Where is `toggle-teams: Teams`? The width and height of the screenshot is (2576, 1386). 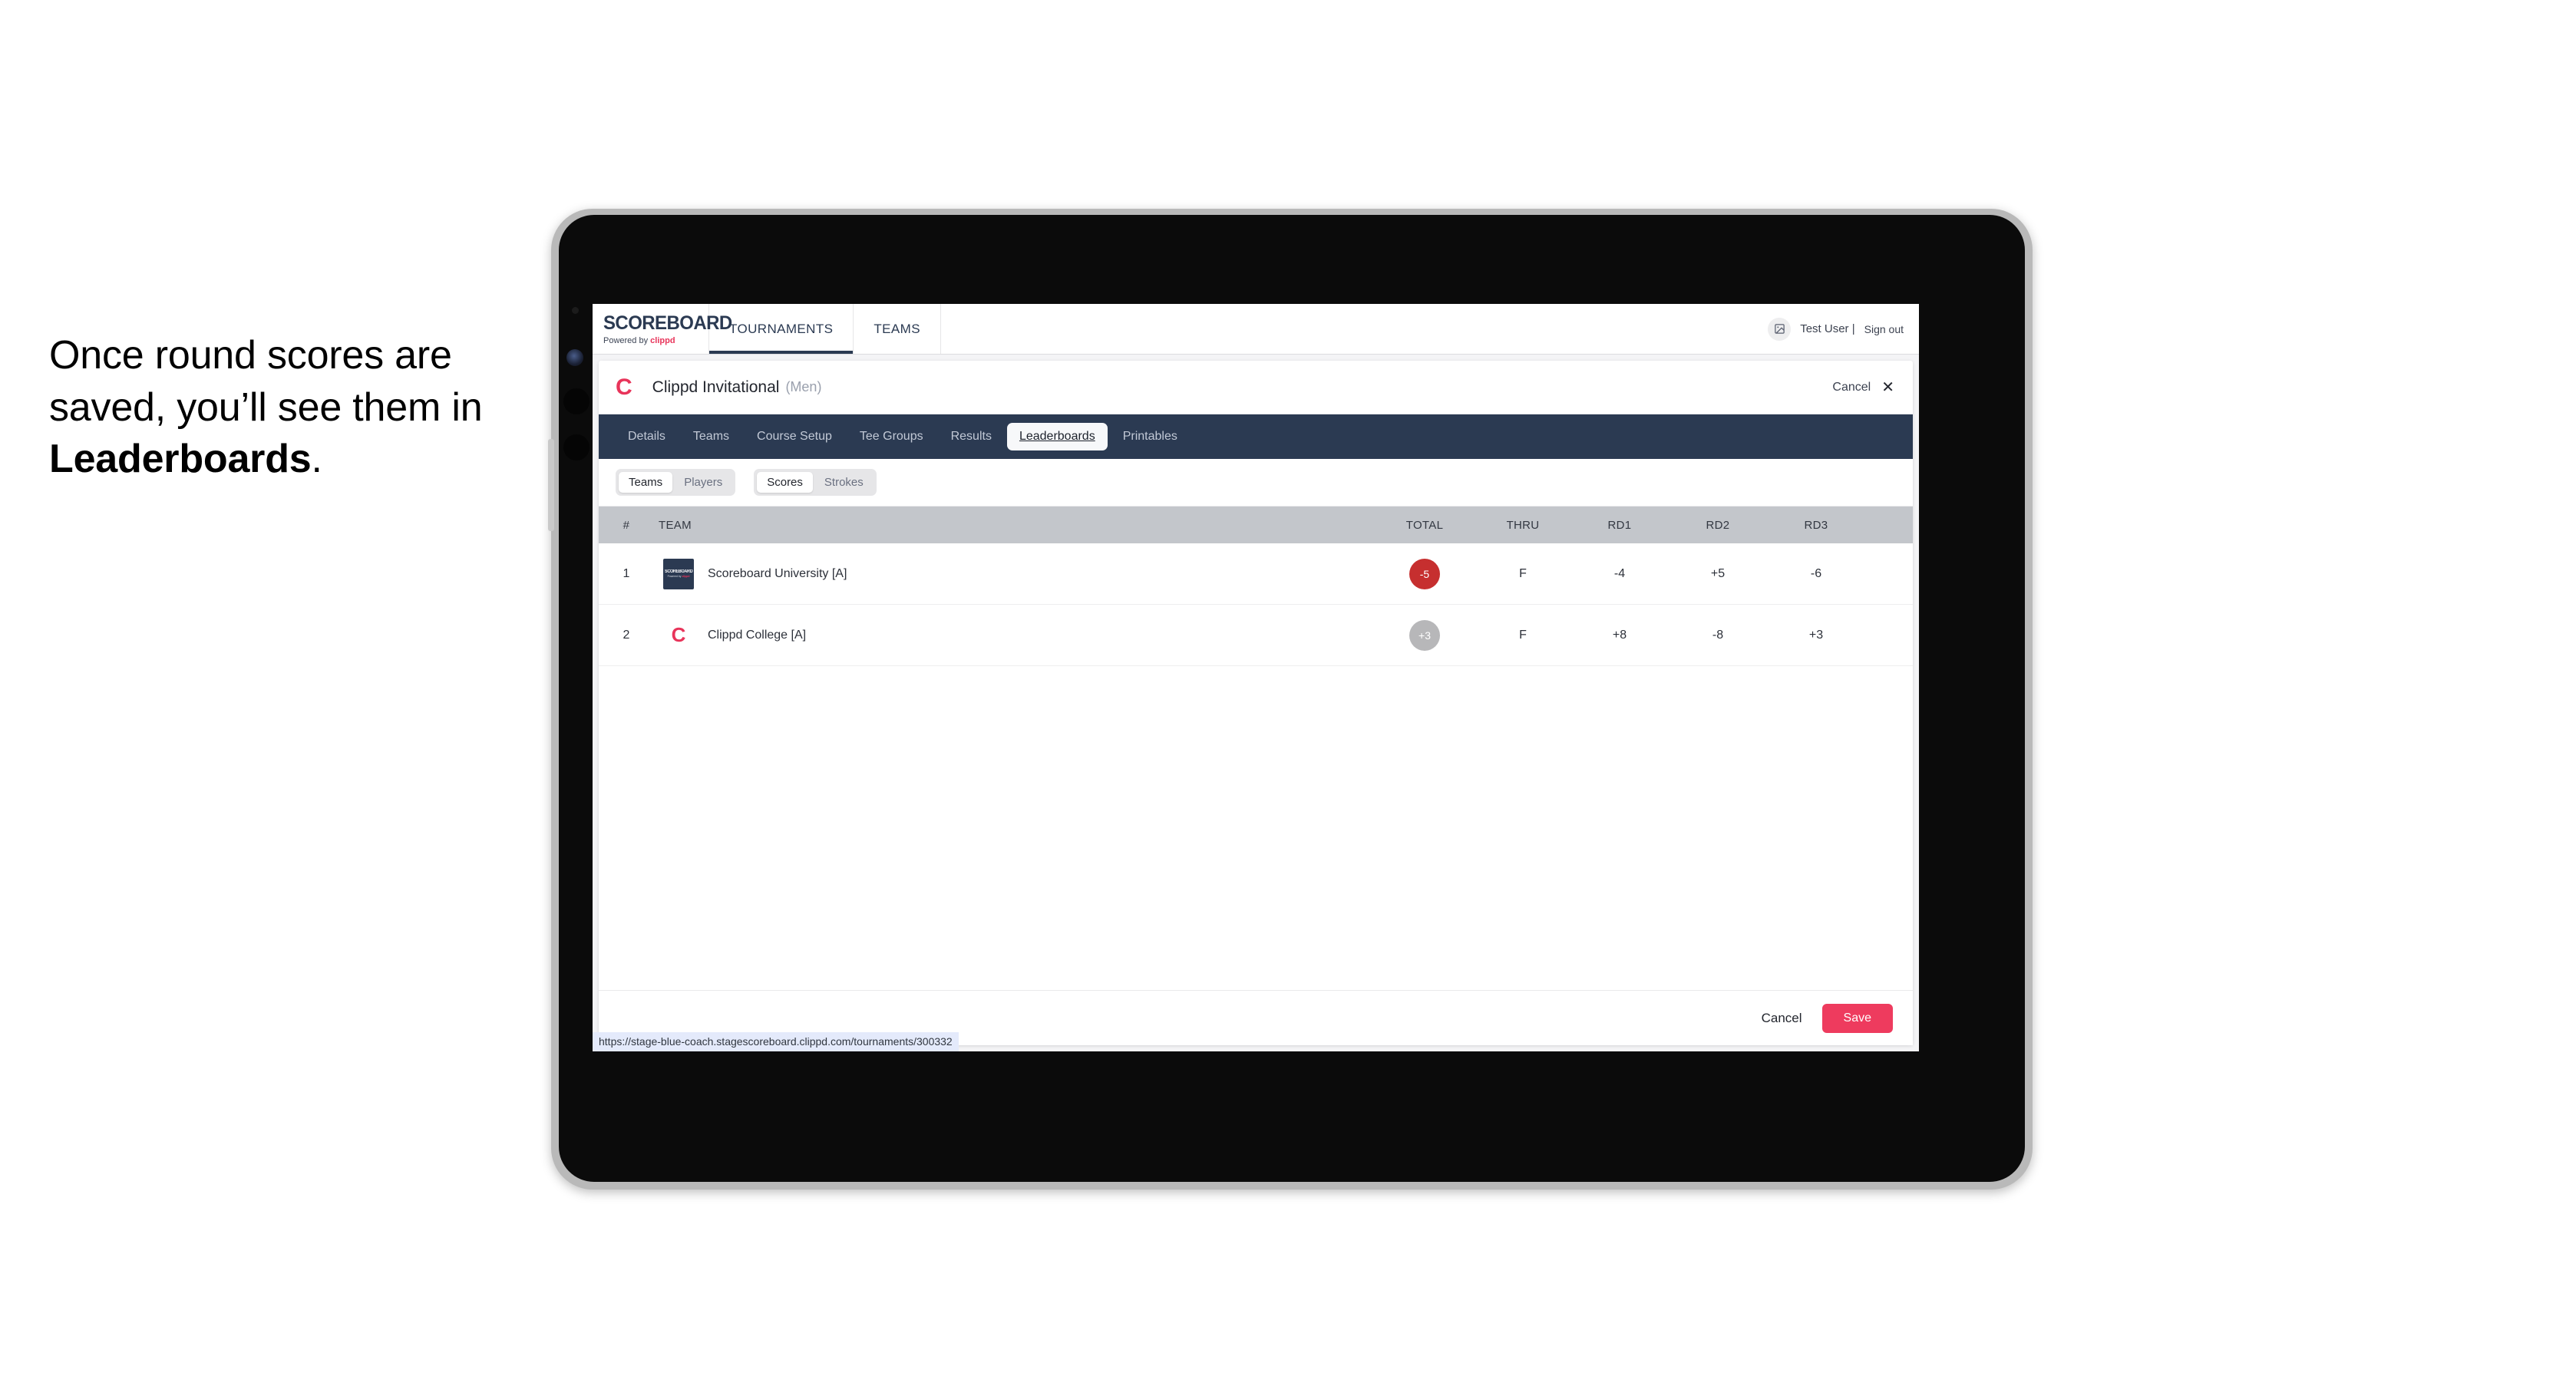 toggle-teams: Teams is located at coordinates (646, 482).